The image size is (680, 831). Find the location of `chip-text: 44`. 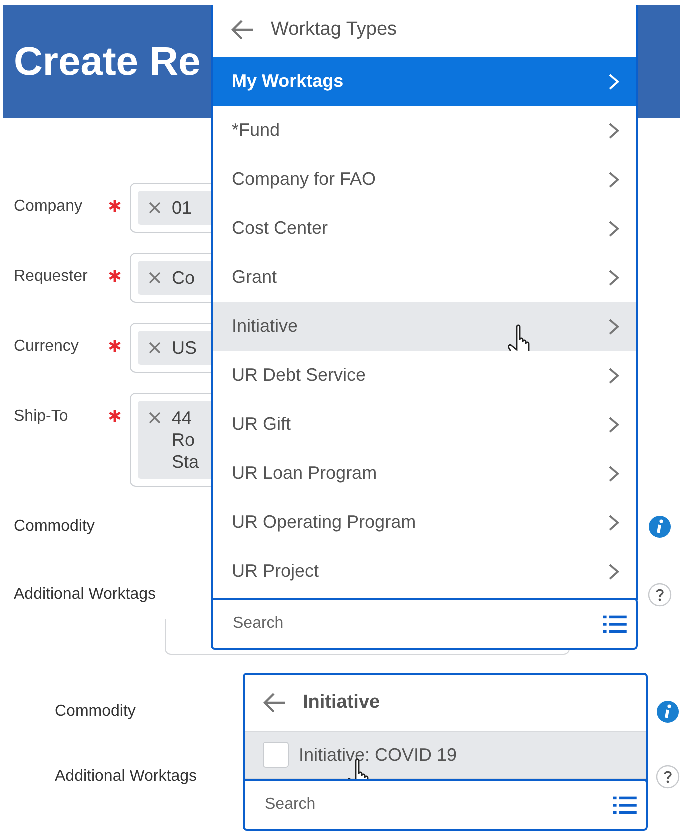

chip-text: 44 is located at coordinates (183, 418).